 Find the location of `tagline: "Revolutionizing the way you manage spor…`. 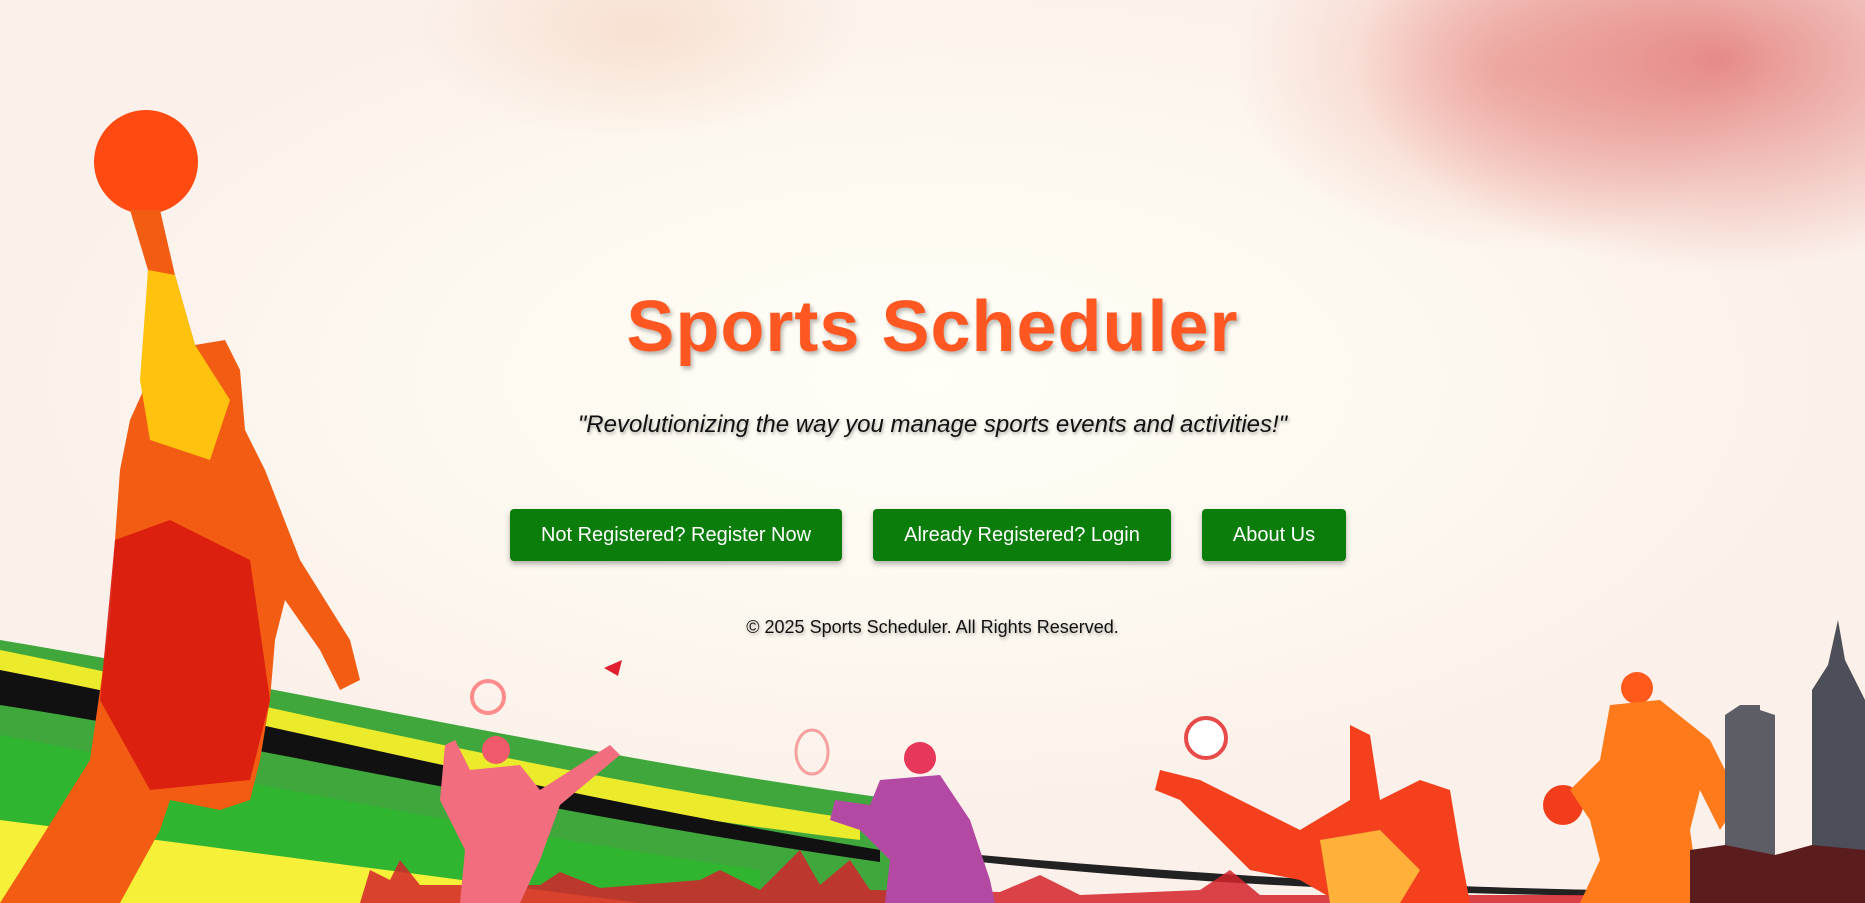

tagline: "Revolutionizing the way you manage spor… is located at coordinates (932, 424).